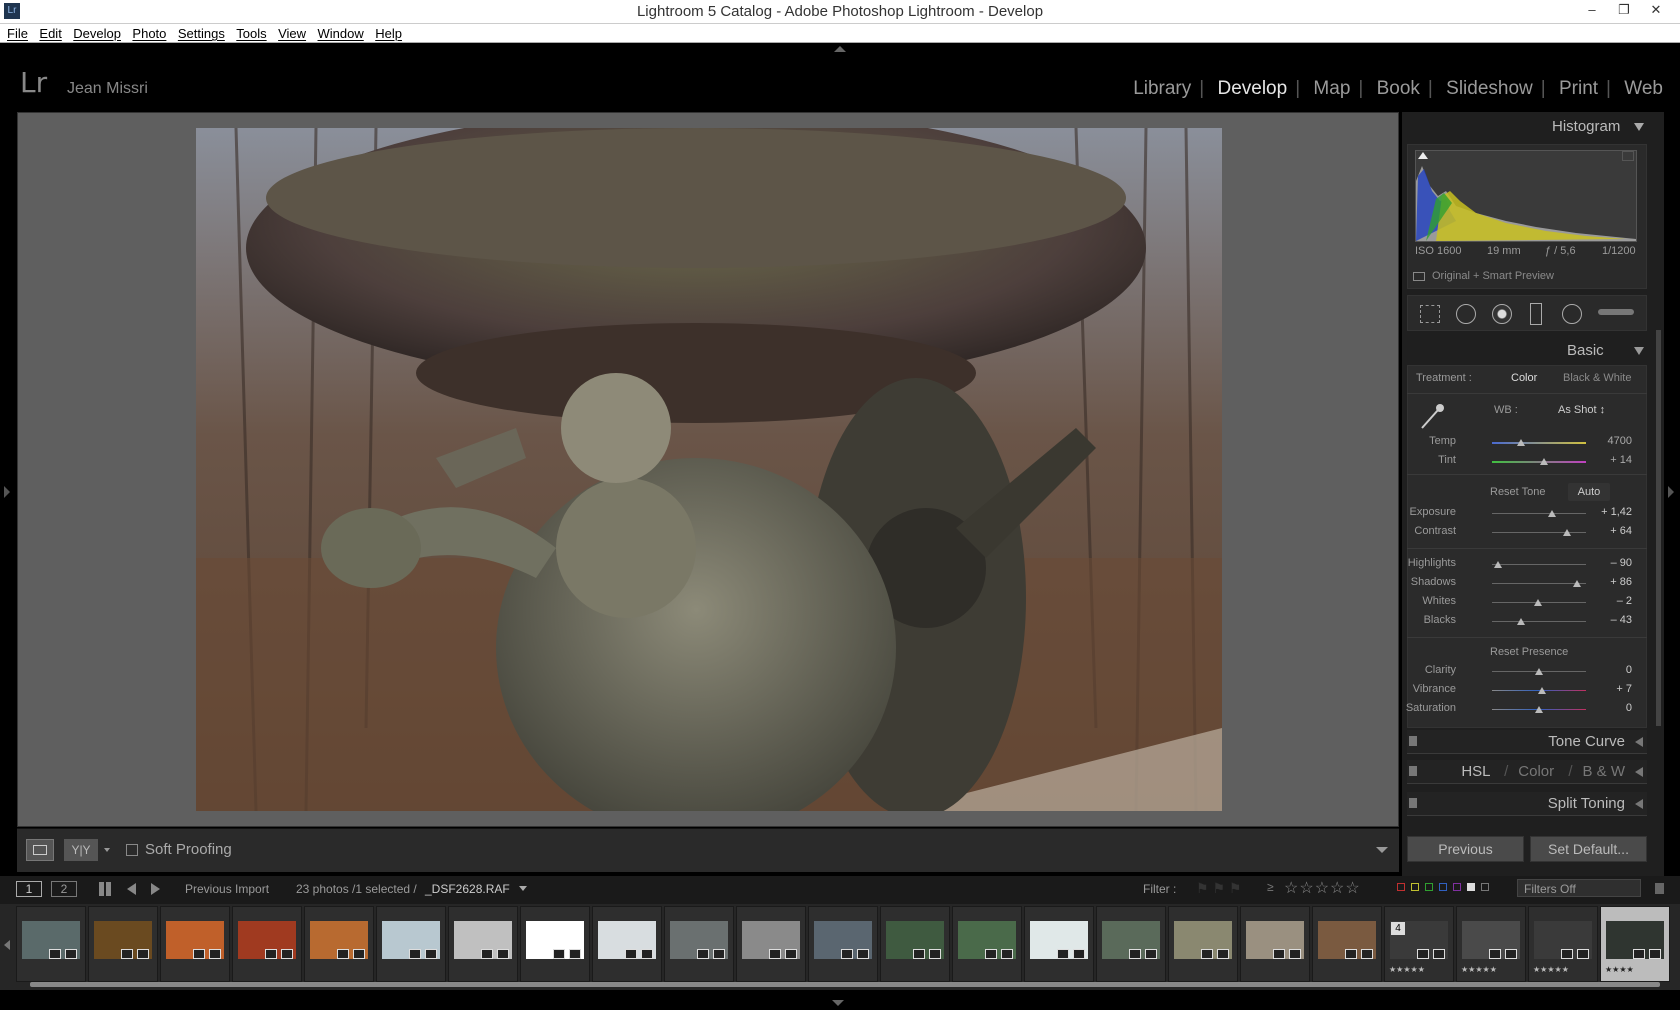 This screenshot has height=1010, width=1680. What do you see at coordinates (1635, 944) in the screenshot?
I see `filmstrip-thumbnail: ★★★★` at bounding box center [1635, 944].